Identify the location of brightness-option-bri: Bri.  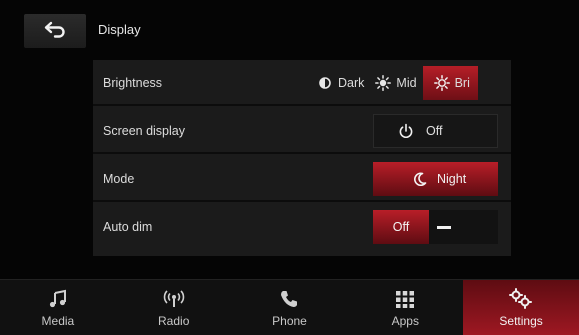
(450, 83).